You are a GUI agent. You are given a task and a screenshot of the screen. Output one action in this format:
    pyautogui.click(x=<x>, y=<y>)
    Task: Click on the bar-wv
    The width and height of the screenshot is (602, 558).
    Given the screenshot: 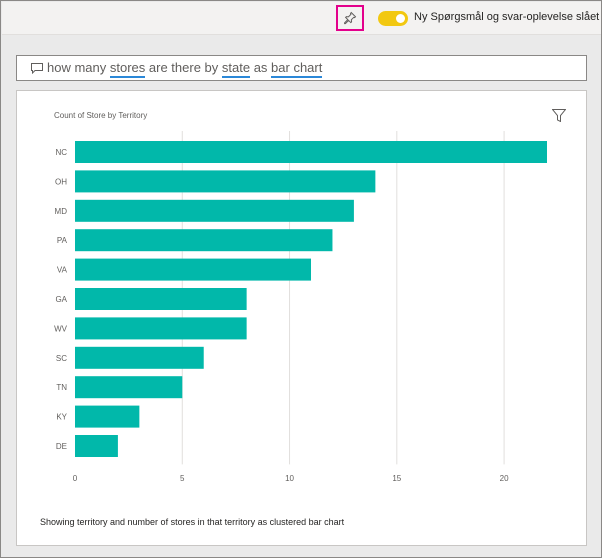 What is the action you would take?
    pyautogui.click(x=161, y=328)
    